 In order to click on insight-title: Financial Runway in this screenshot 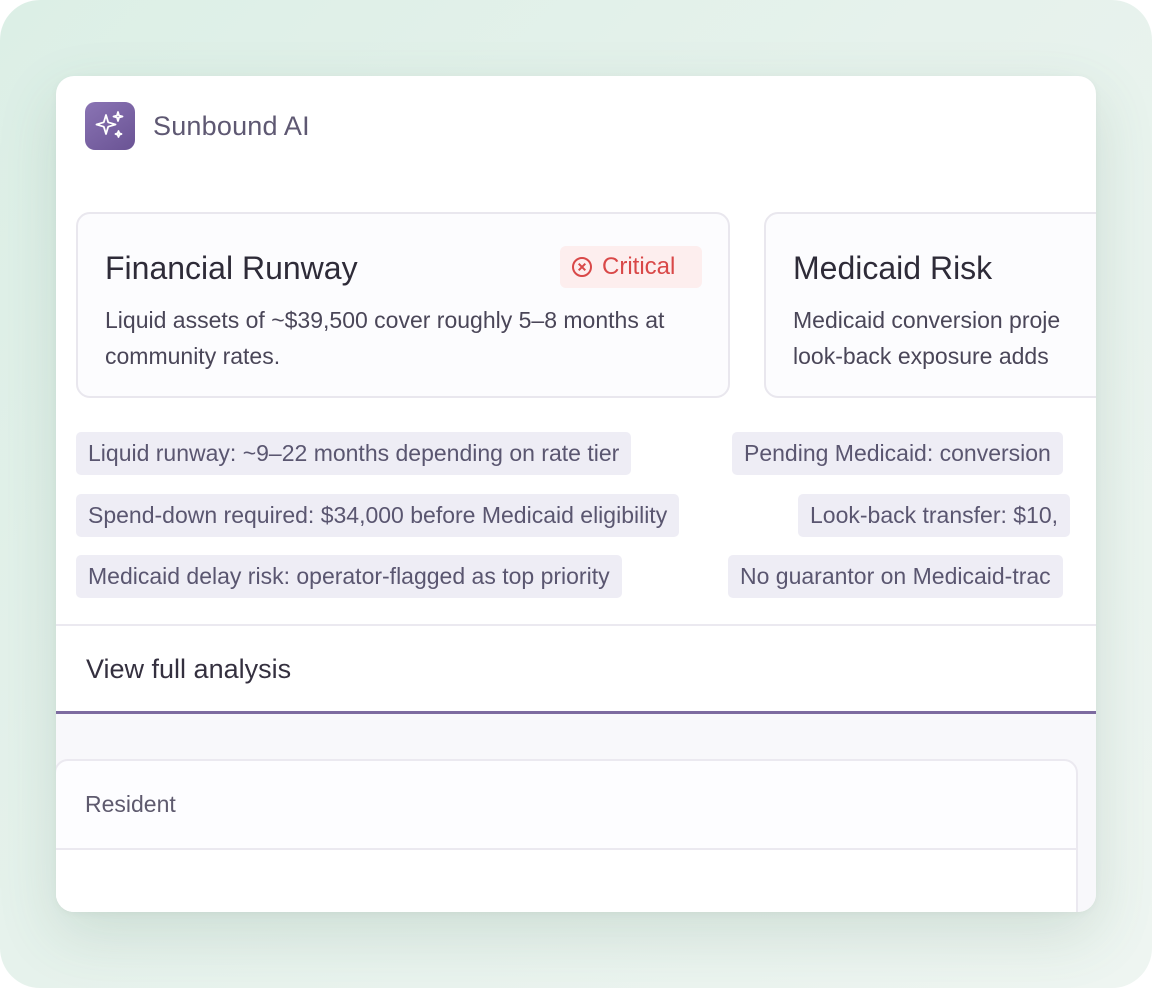, I will do `click(231, 268)`.